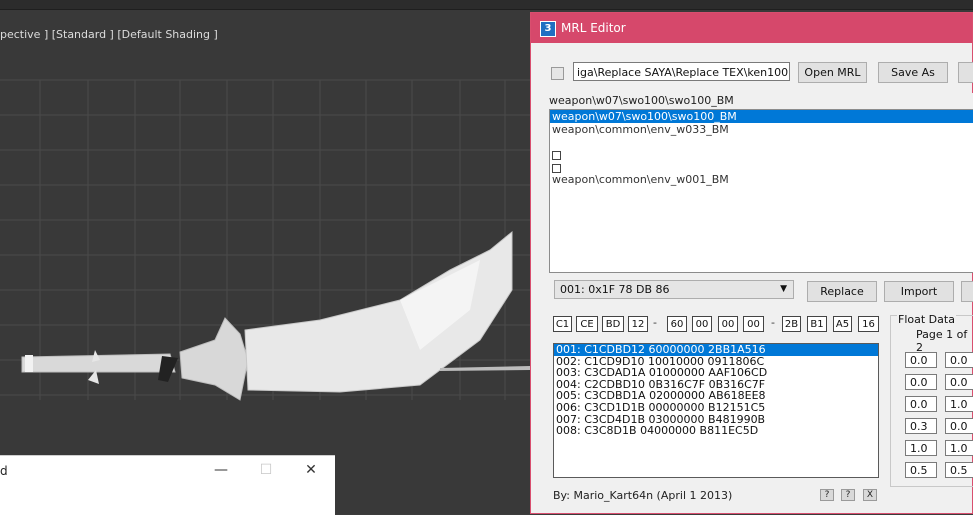 The height and width of the screenshot is (515, 973). What do you see at coordinates (965, 72) in the screenshot?
I see `extra-button` at bounding box center [965, 72].